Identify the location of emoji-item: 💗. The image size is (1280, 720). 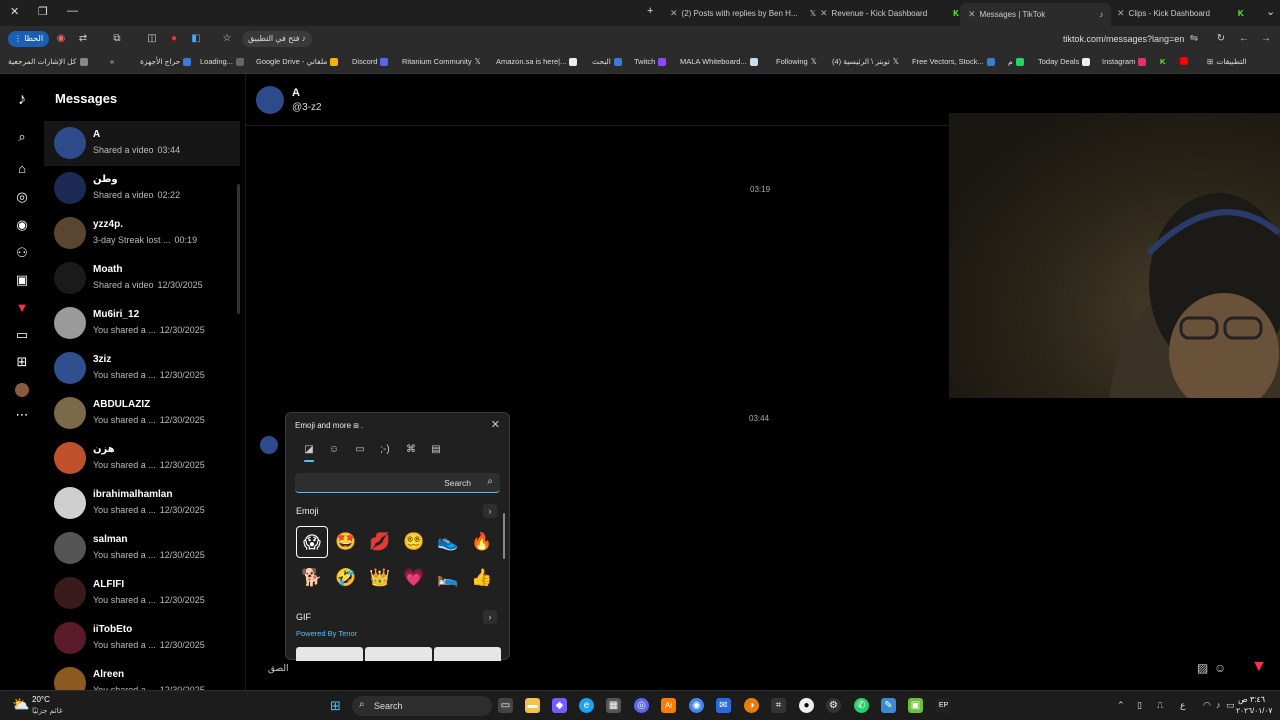
(414, 578).